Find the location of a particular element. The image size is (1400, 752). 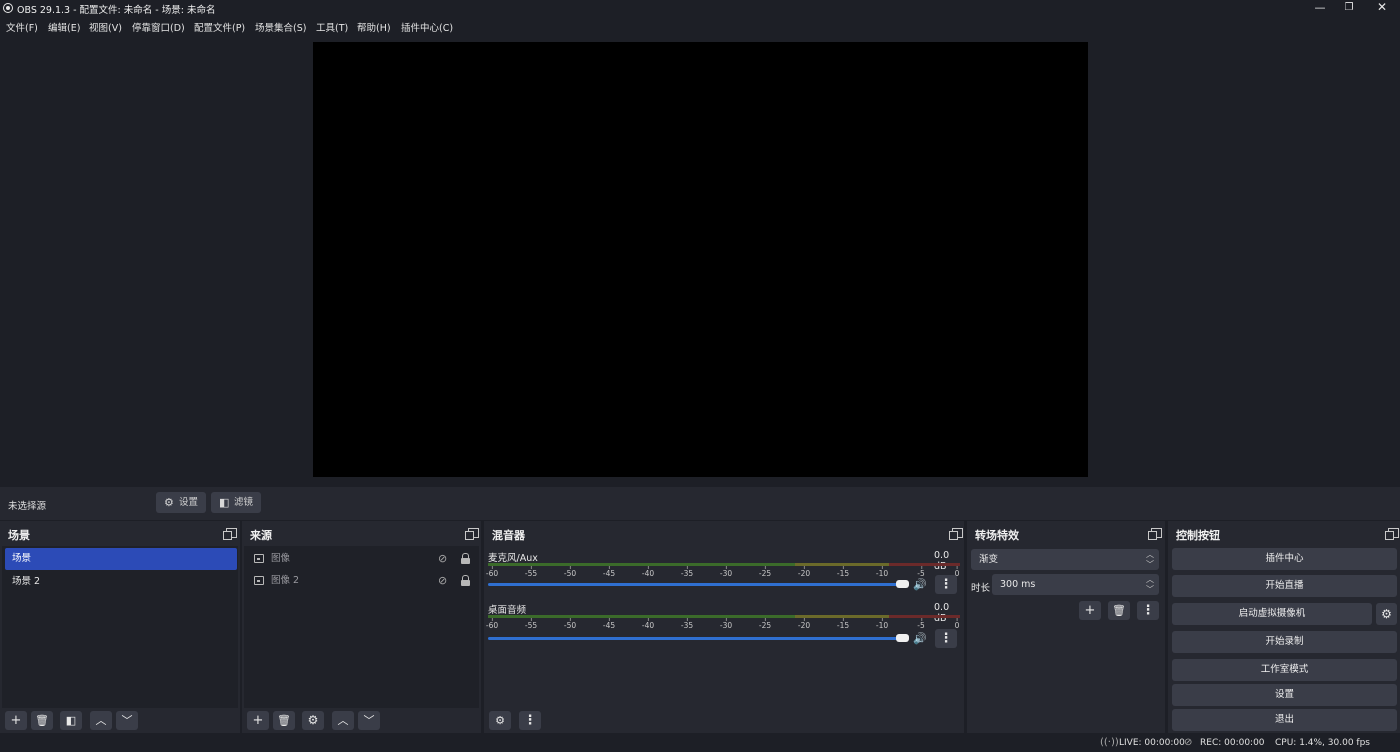

remove-transition-button: 🗑 is located at coordinates (1119, 610).